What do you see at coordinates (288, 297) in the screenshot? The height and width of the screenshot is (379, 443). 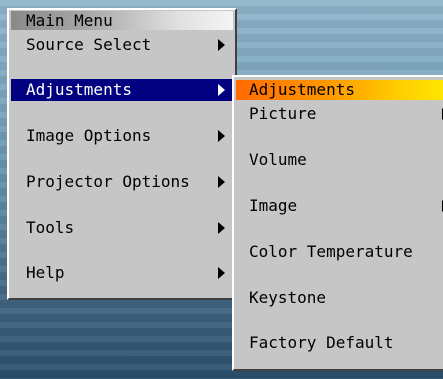 I see `submenu-item-label: Keystone` at bounding box center [288, 297].